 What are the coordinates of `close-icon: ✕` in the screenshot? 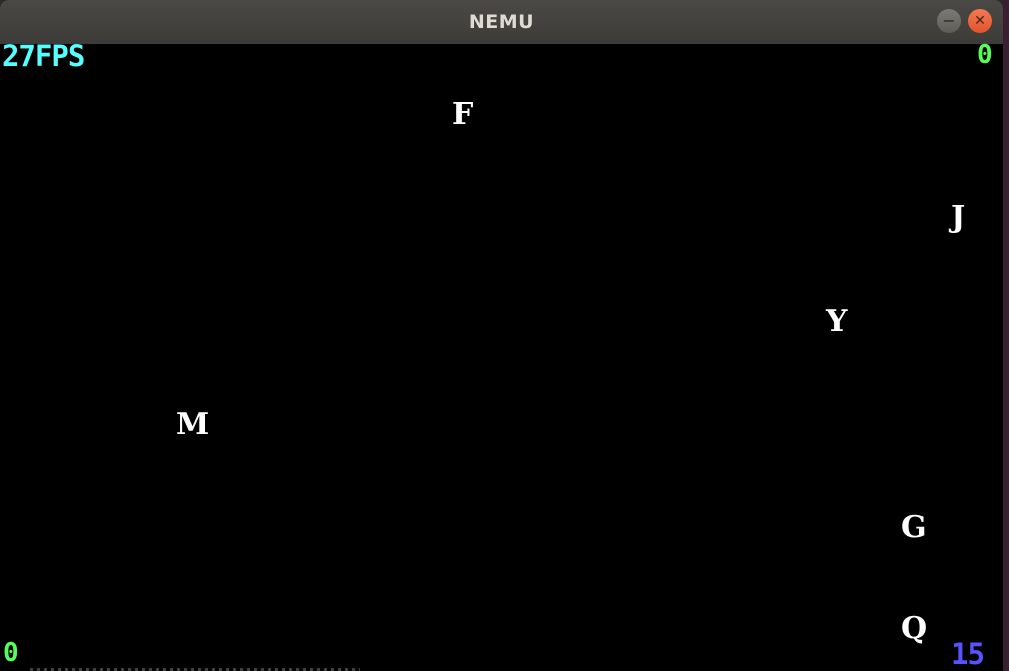 It's located at (980, 21).